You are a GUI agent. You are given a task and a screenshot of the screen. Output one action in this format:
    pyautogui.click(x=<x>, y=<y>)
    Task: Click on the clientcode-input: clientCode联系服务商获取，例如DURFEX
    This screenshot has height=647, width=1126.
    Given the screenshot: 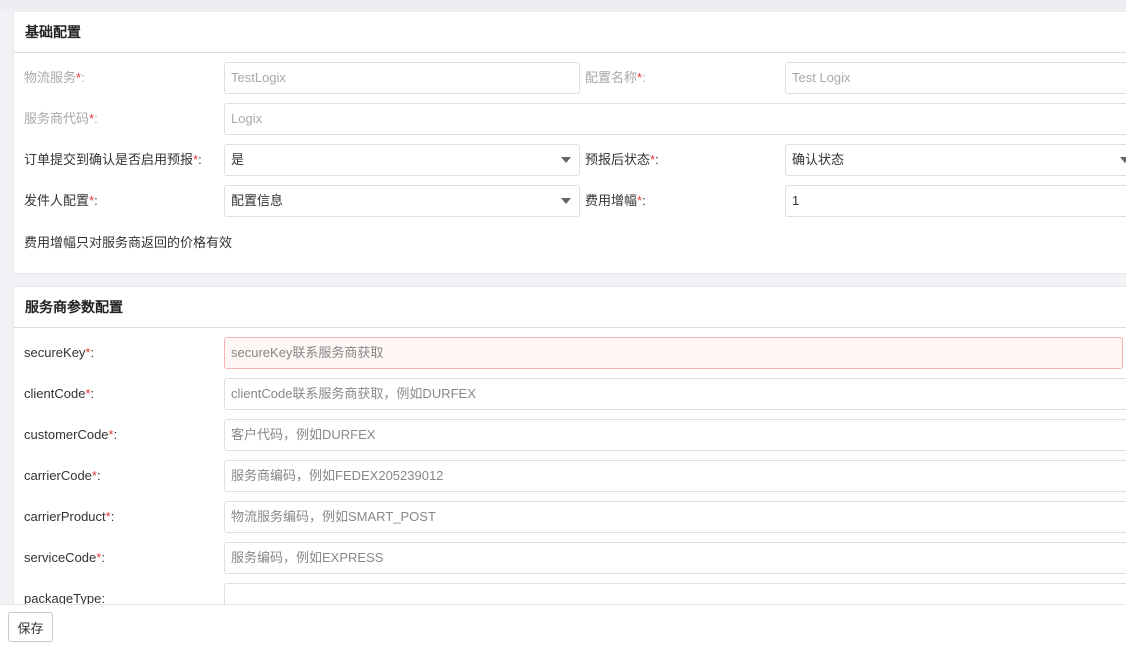 What is the action you would take?
    pyautogui.click(x=675, y=394)
    